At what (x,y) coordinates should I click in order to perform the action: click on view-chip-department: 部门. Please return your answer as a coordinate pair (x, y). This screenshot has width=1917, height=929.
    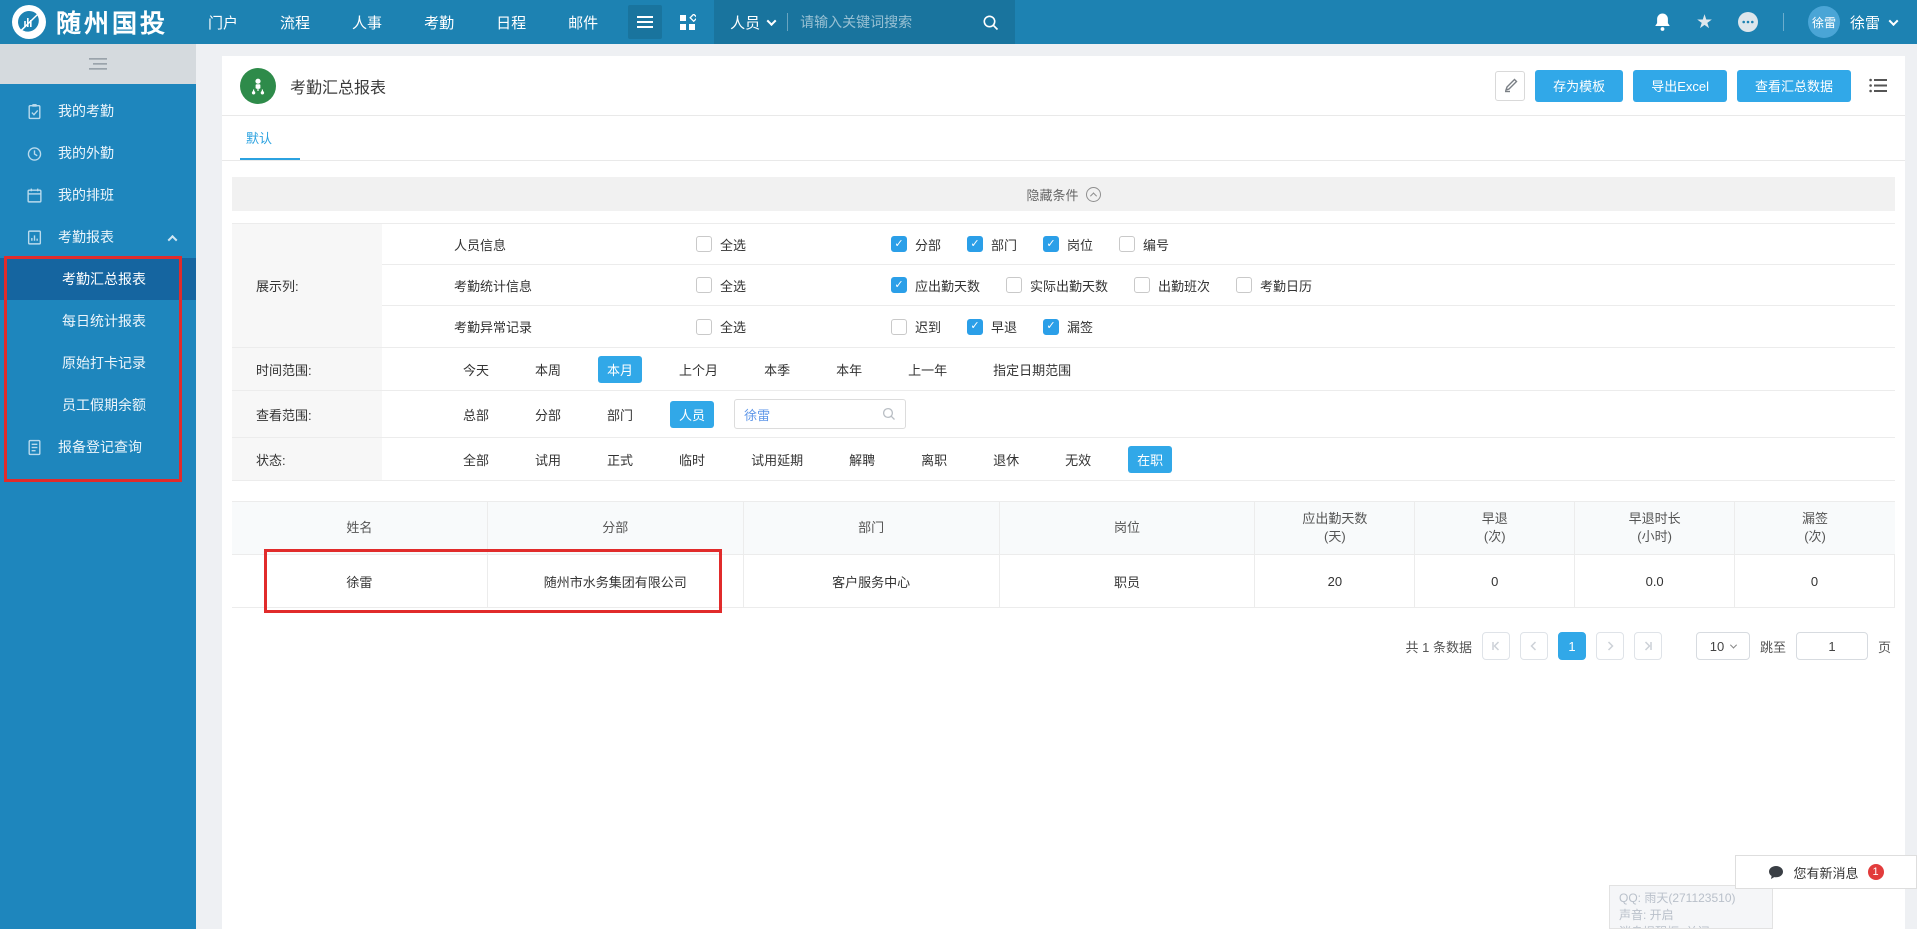
    Looking at the image, I should click on (620, 414).